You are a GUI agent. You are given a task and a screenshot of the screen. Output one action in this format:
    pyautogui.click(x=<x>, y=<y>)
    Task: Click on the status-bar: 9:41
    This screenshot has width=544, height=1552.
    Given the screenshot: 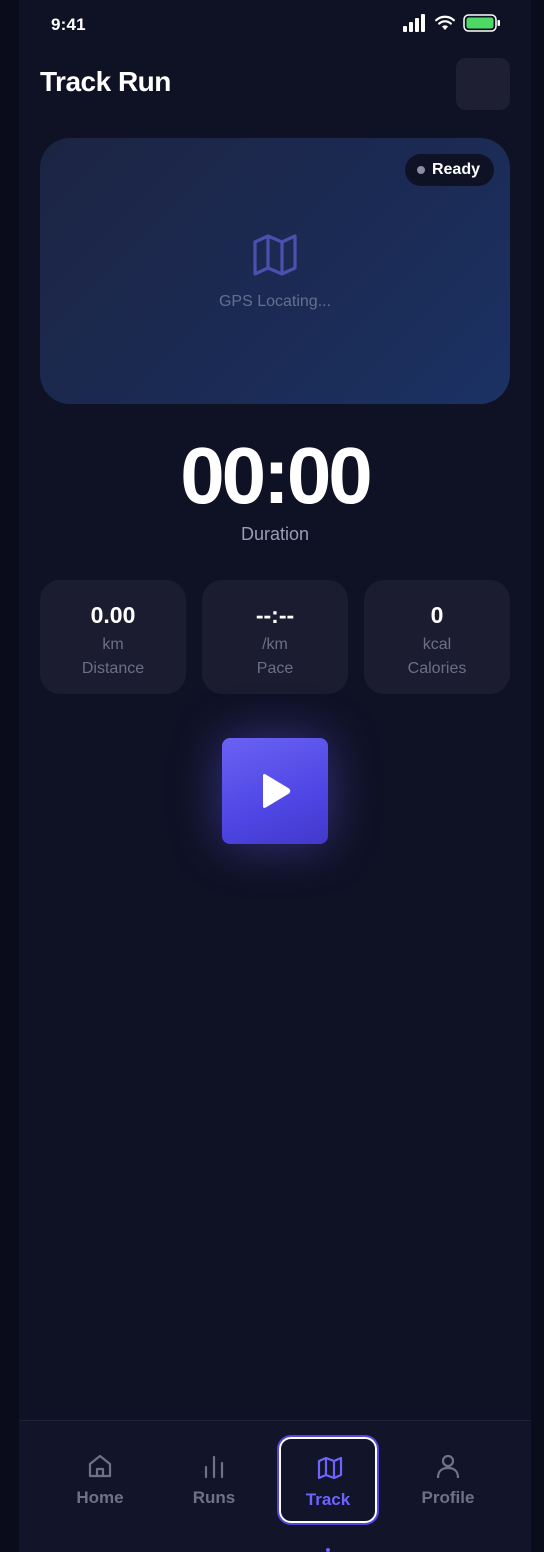 What is the action you would take?
    pyautogui.click(x=275, y=25)
    